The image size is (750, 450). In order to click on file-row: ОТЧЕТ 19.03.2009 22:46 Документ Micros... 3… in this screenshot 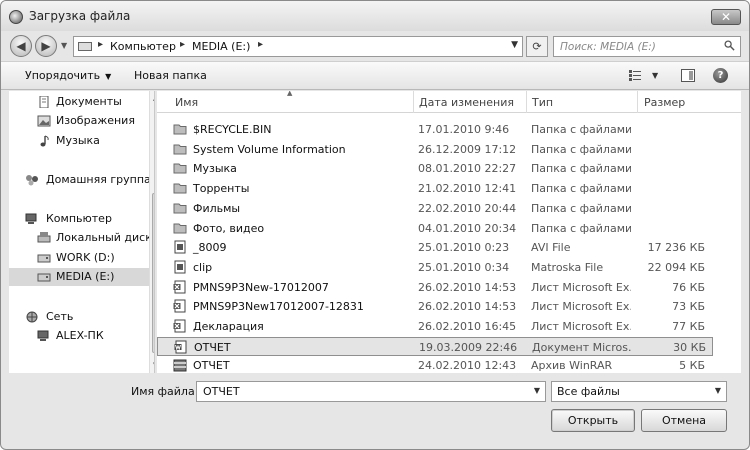, I will do `click(435, 346)`.